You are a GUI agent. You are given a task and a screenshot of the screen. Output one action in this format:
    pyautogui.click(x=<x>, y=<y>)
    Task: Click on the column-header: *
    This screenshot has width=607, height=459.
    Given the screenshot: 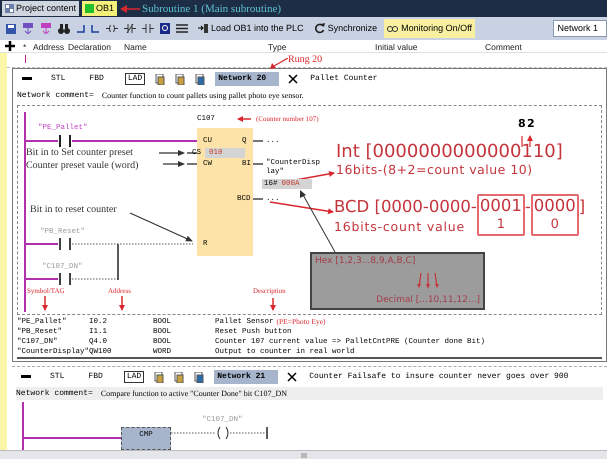 What is the action you would take?
    pyautogui.click(x=24, y=47)
    